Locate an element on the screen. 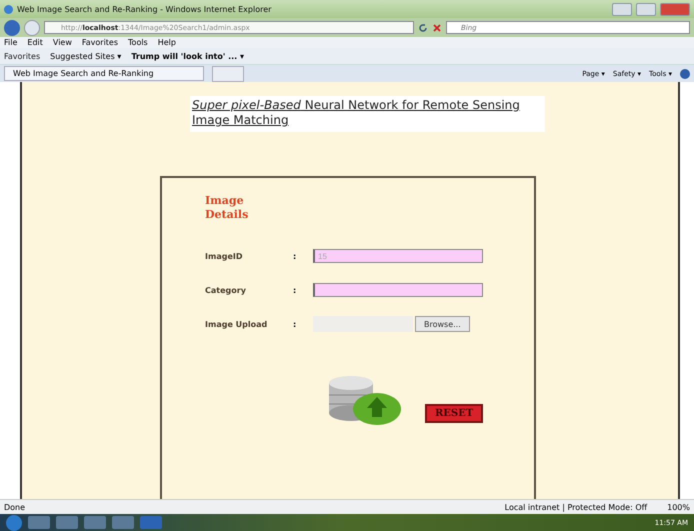 The image size is (694, 531). favorites-link: Suggested Sites ▾ is located at coordinates (86, 56).